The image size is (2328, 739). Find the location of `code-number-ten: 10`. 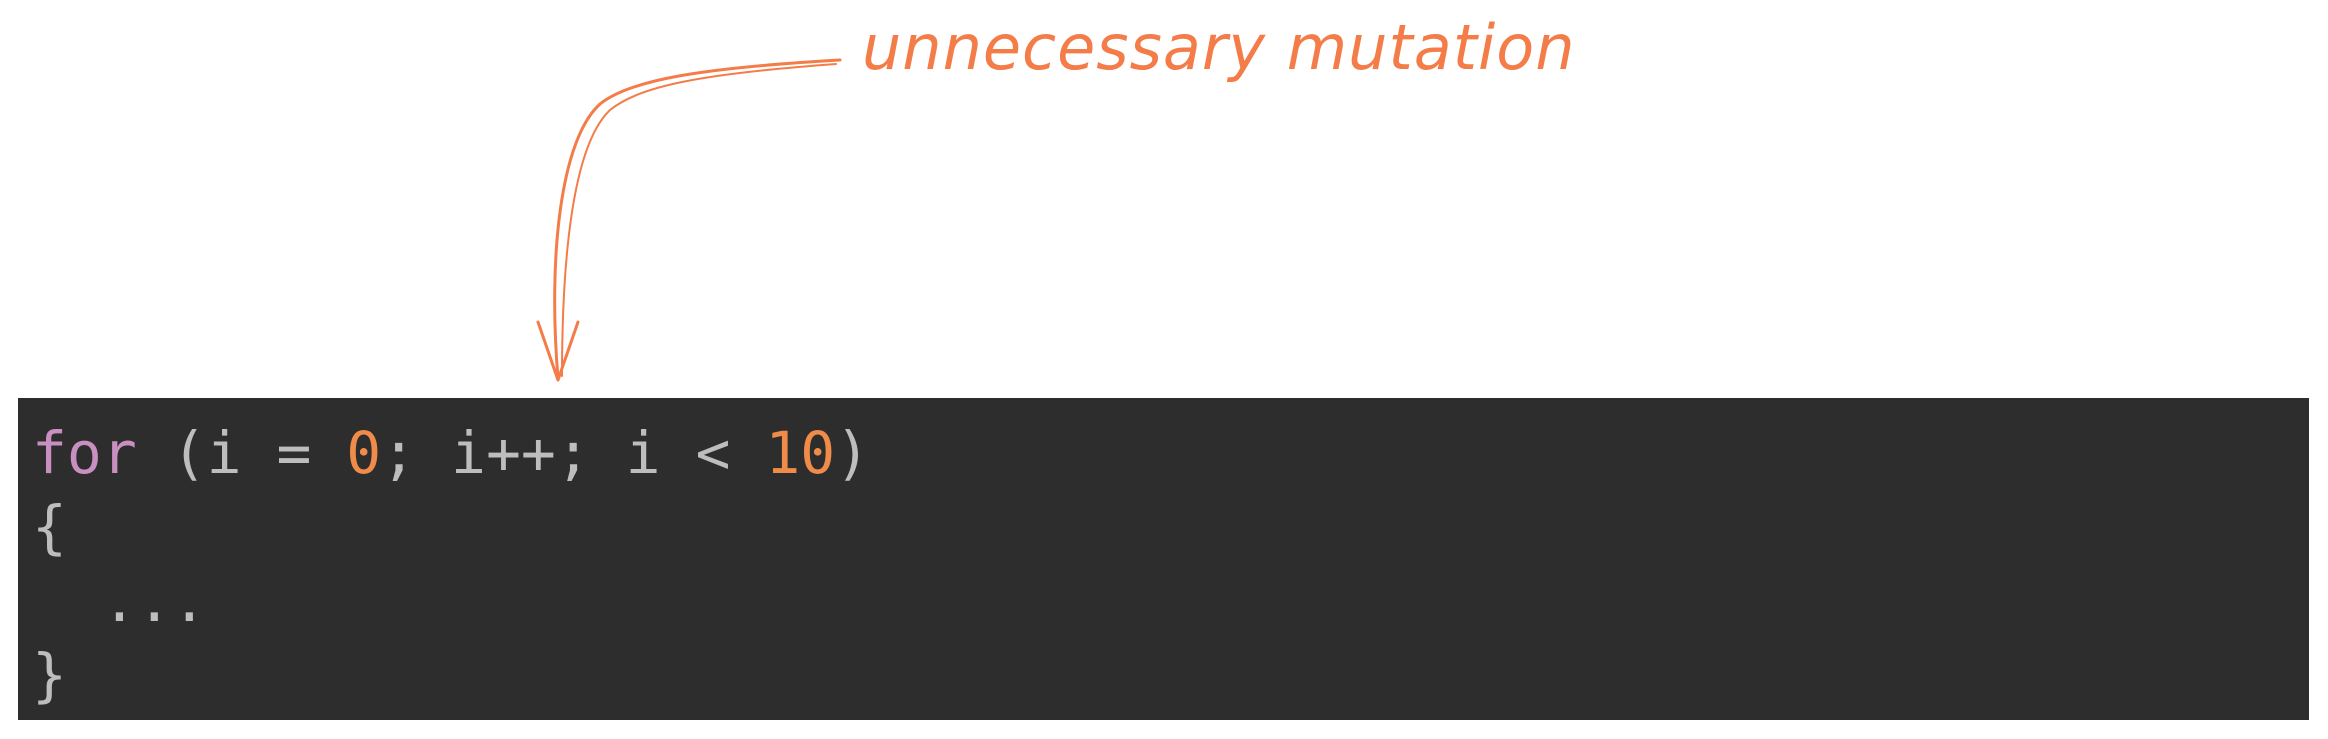

code-number-ten: 10 is located at coordinates (800, 453).